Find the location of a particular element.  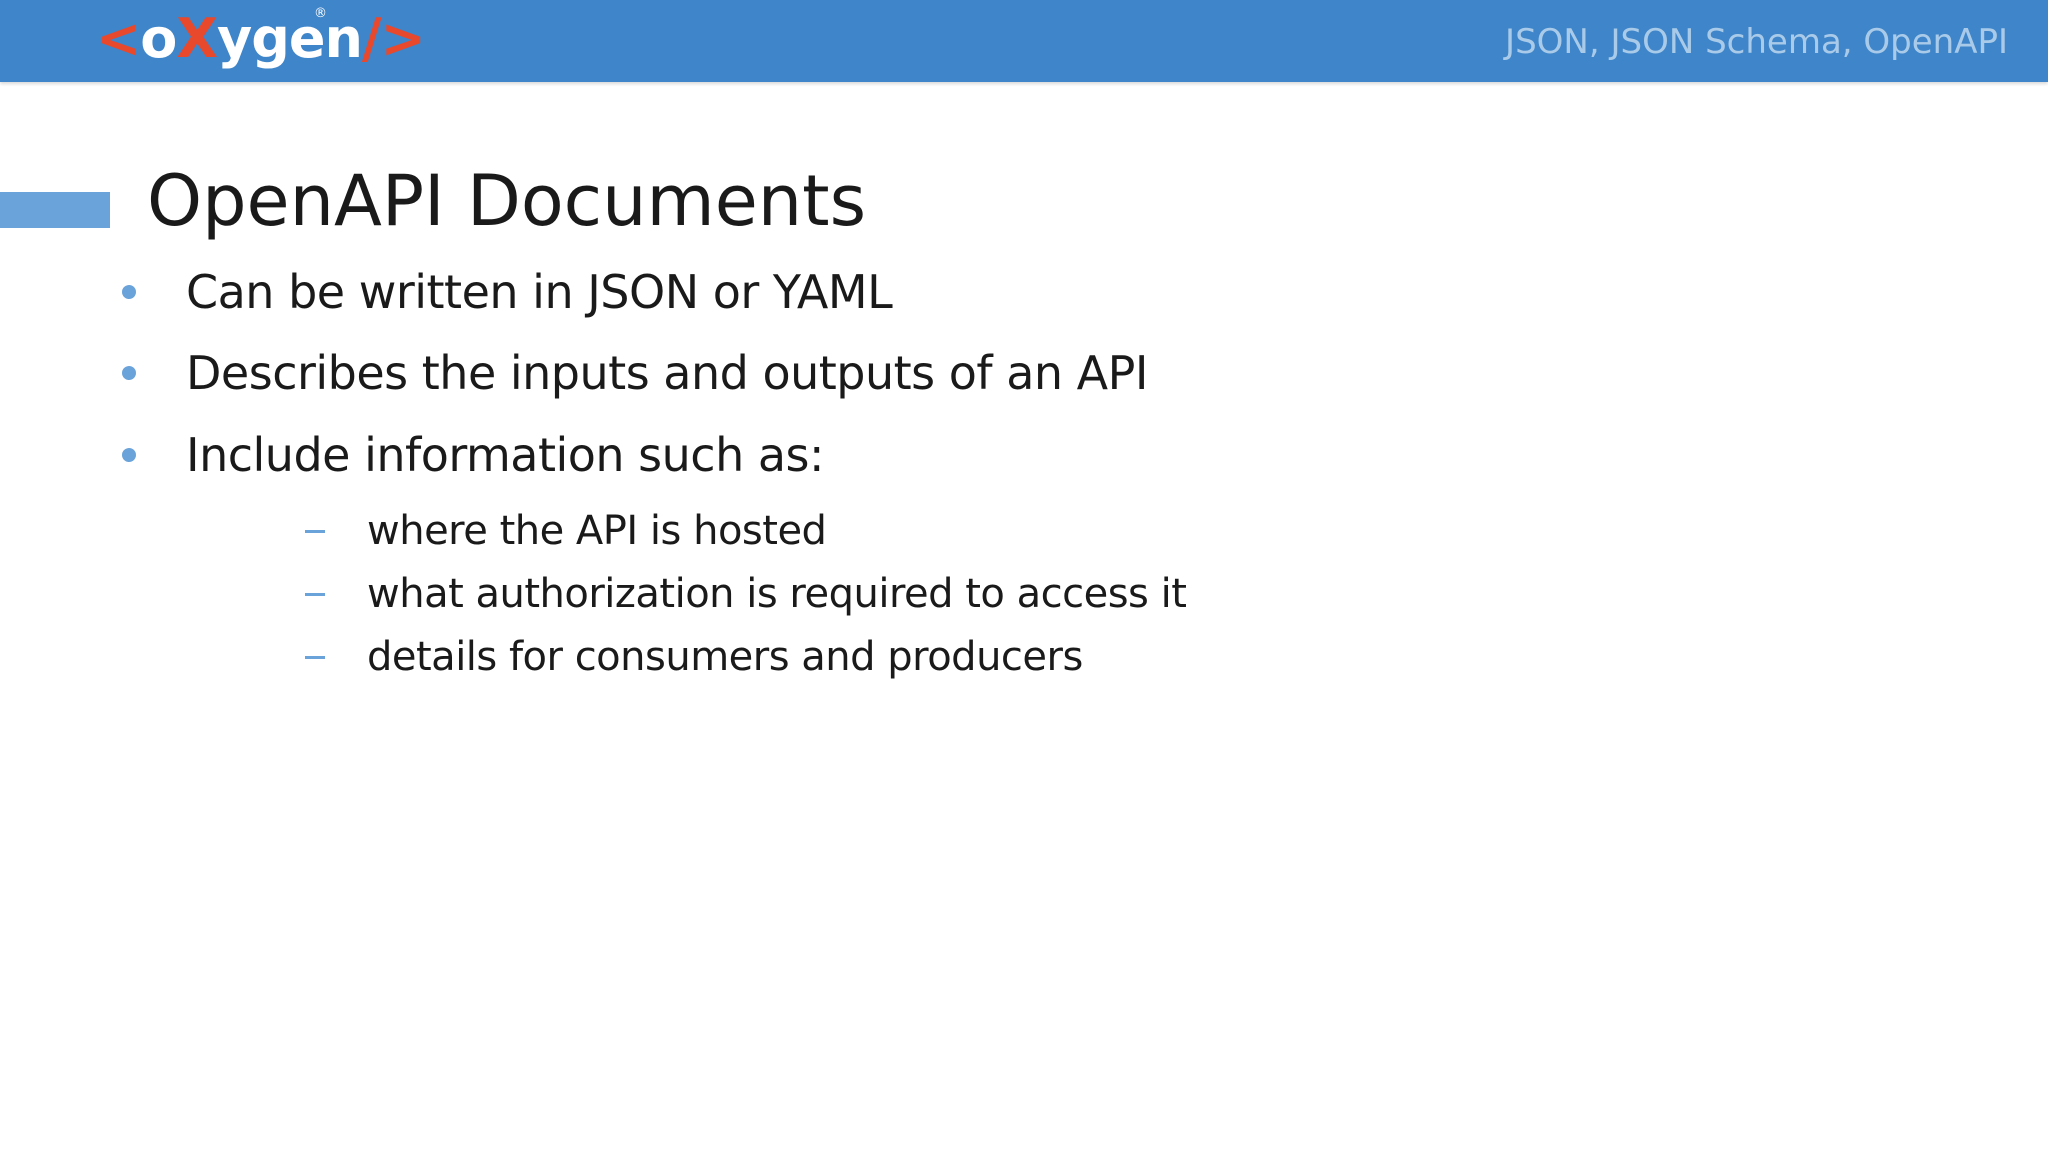

bullet-text: Include information such as: is located at coordinates (505, 455).